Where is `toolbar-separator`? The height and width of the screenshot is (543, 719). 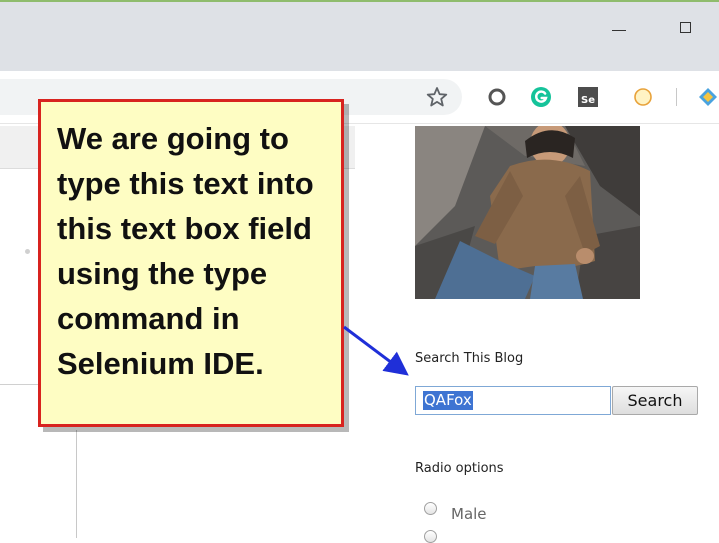
toolbar-separator is located at coordinates (676, 97).